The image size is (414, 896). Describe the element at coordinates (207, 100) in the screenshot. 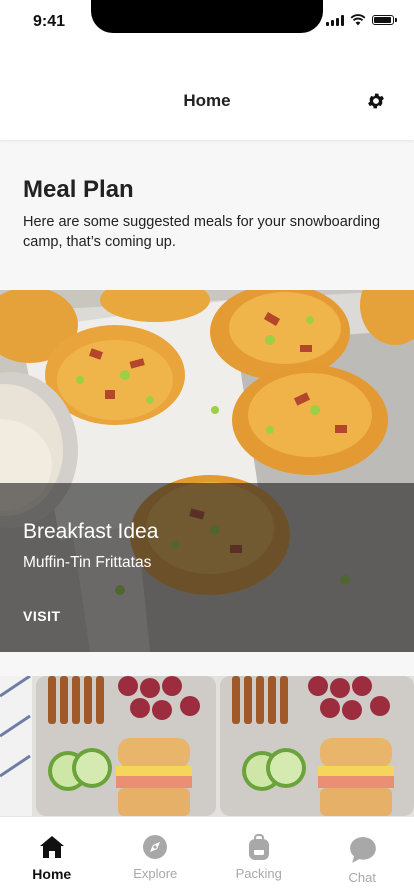

I see `page-title: Home` at that location.